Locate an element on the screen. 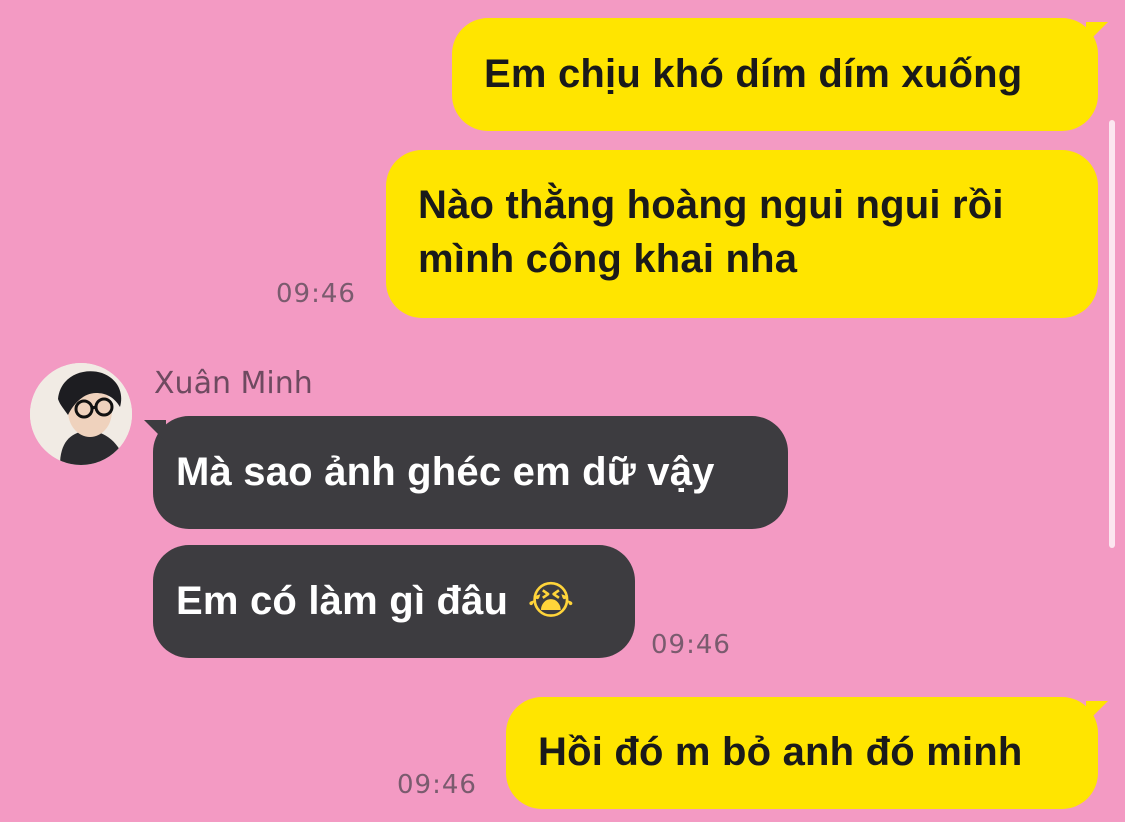 The image size is (1125, 822). message-text-line: Nào thằng hoàng ngui ngui rồi is located at coordinates (711, 205).